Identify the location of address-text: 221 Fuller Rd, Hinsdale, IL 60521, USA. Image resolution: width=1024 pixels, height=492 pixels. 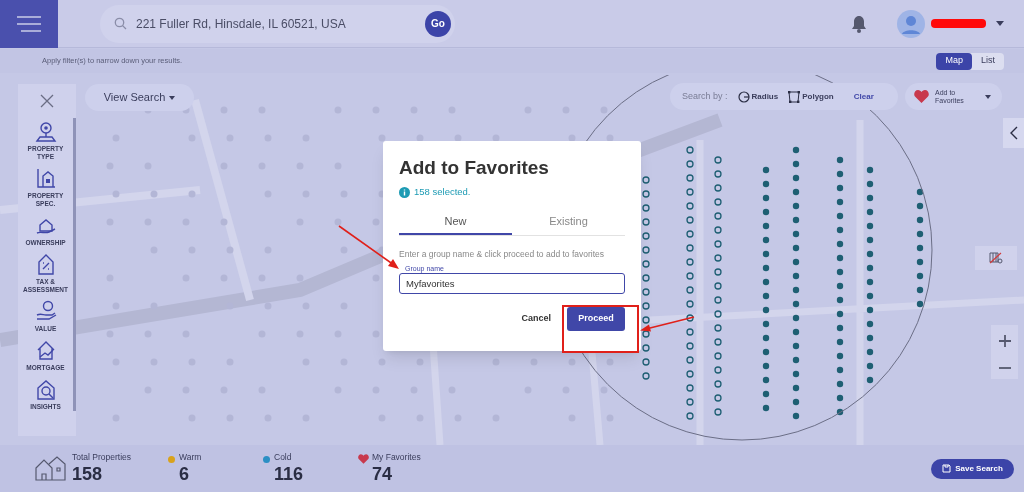
(241, 24).